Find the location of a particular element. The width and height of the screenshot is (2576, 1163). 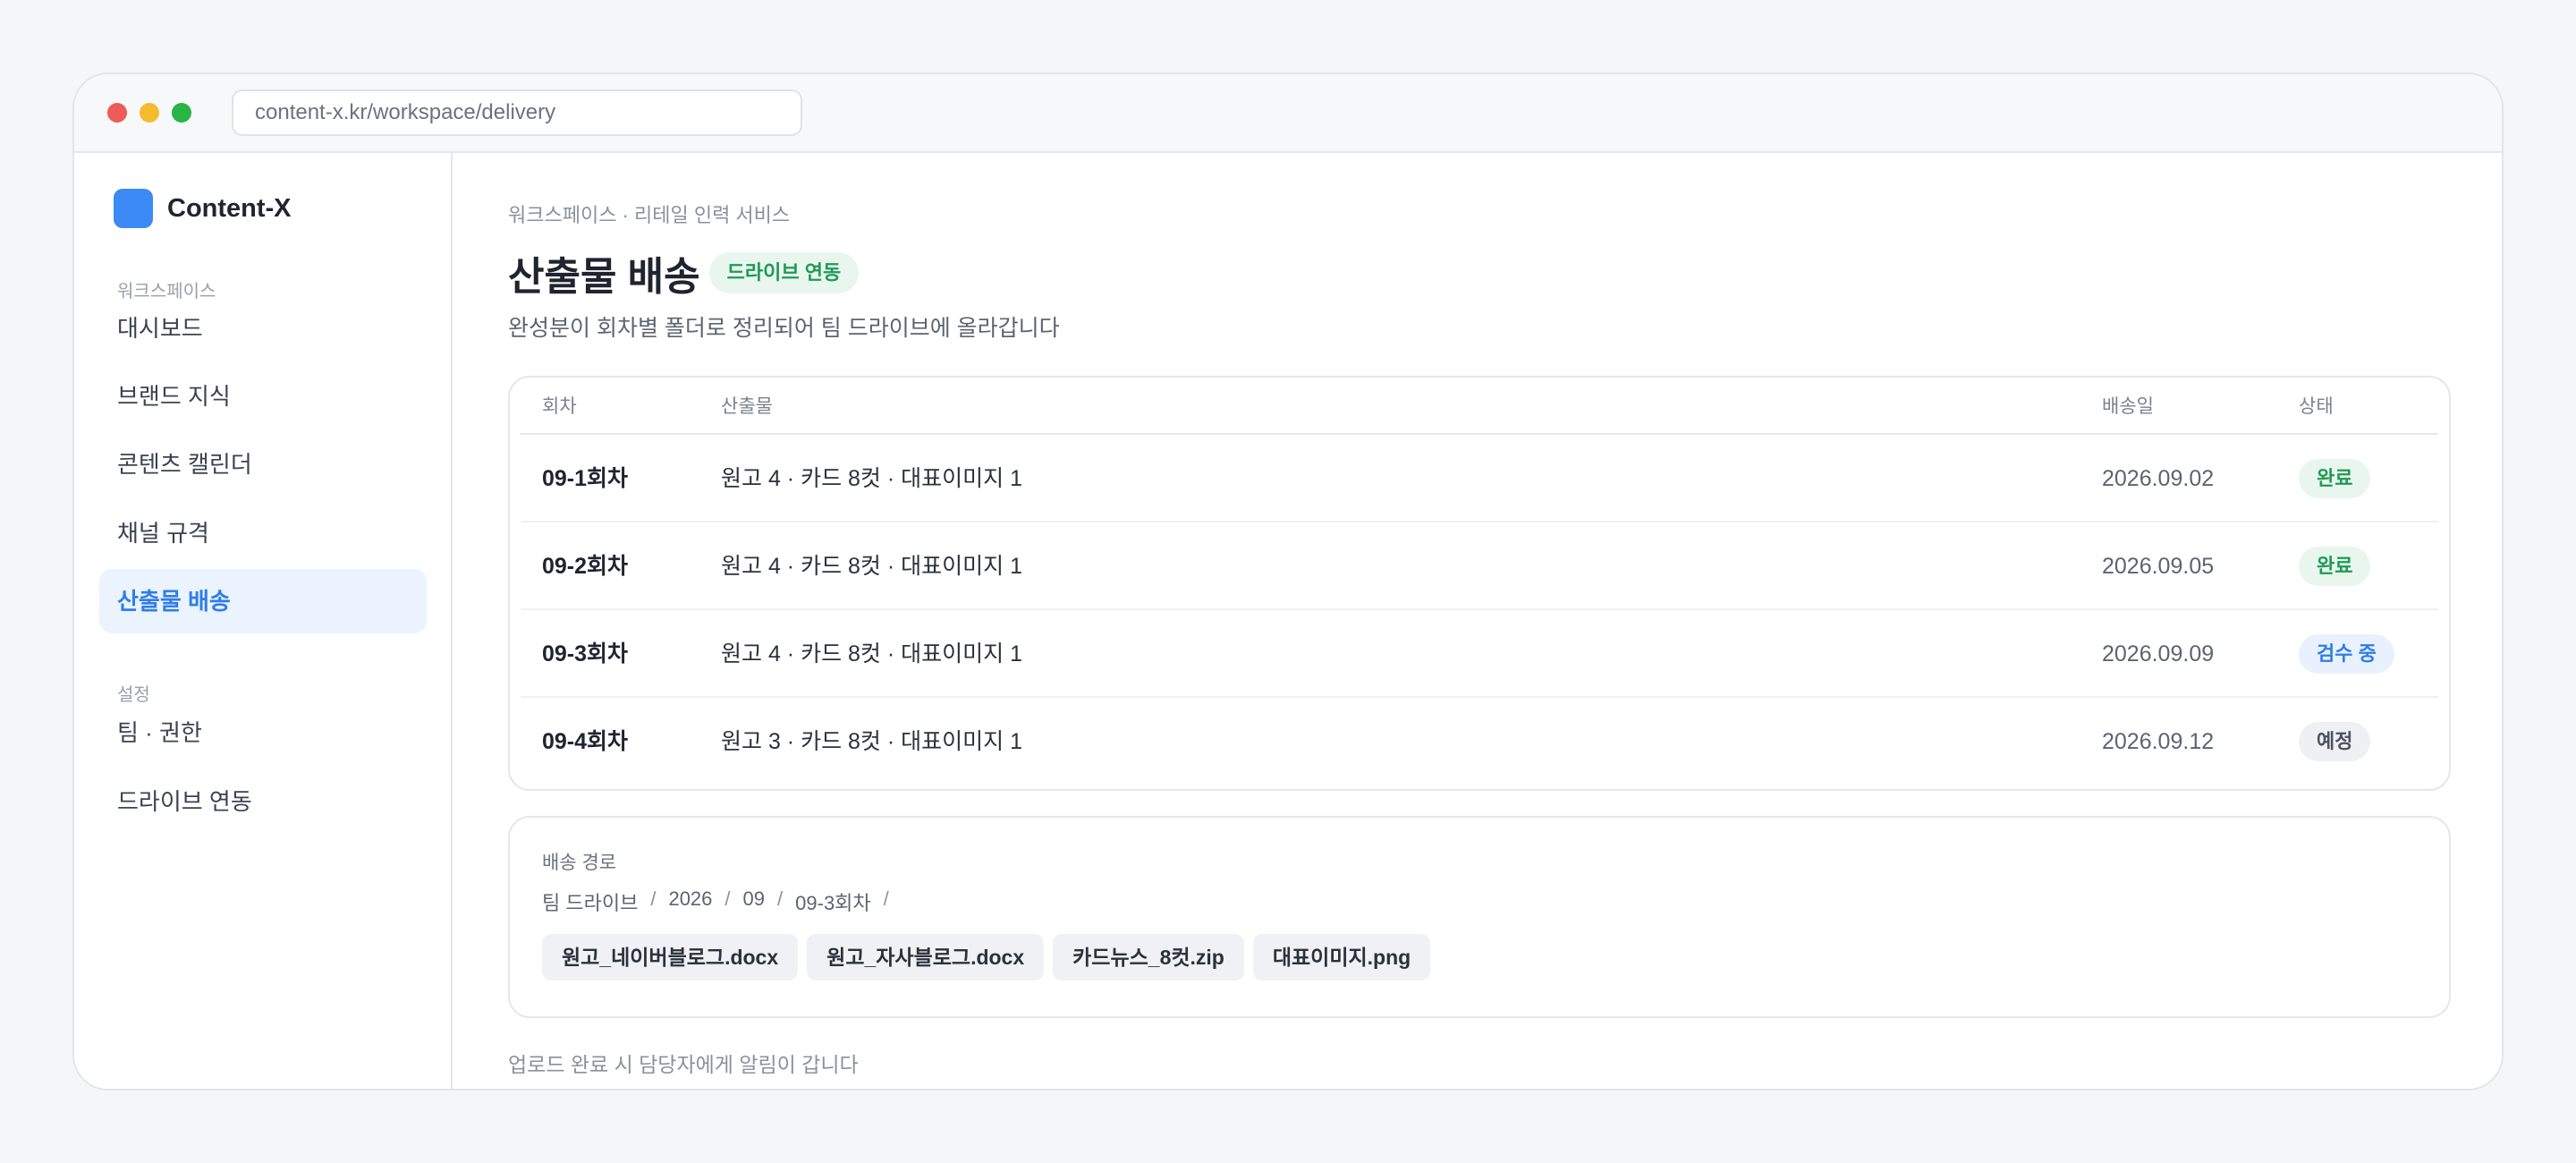

breadcrumb: 워크스페이스 · 리테일 인력 서비스 is located at coordinates (649, 215).